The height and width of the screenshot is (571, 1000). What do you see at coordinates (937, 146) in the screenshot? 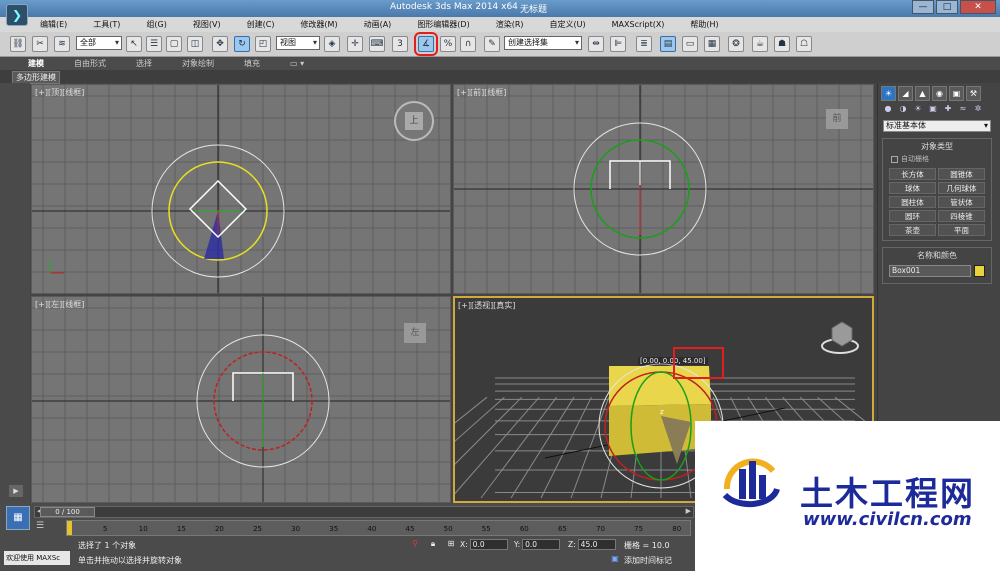
I see `object-type-title: 对象类型` at bounding box center [937, 146].